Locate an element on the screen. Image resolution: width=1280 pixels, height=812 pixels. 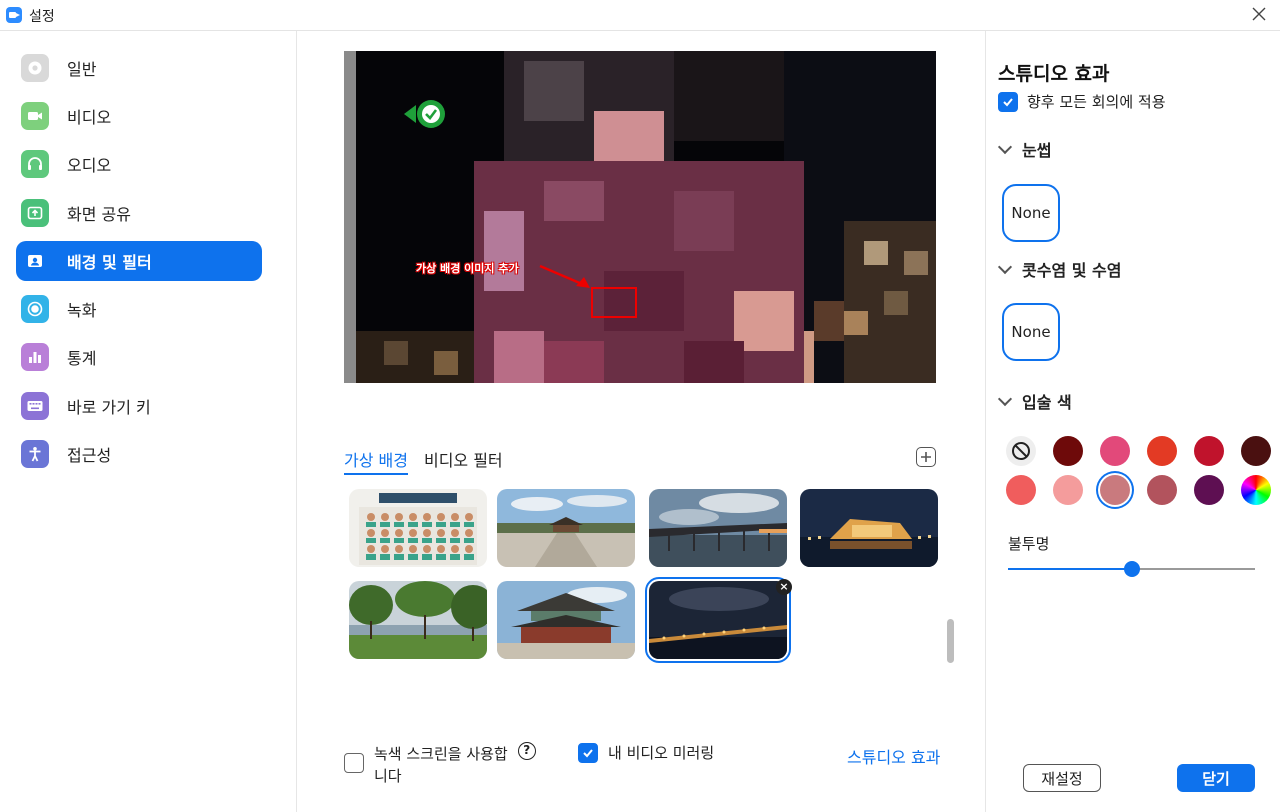
lip-color-custom-swatch is located at coordinates (1256, 490).